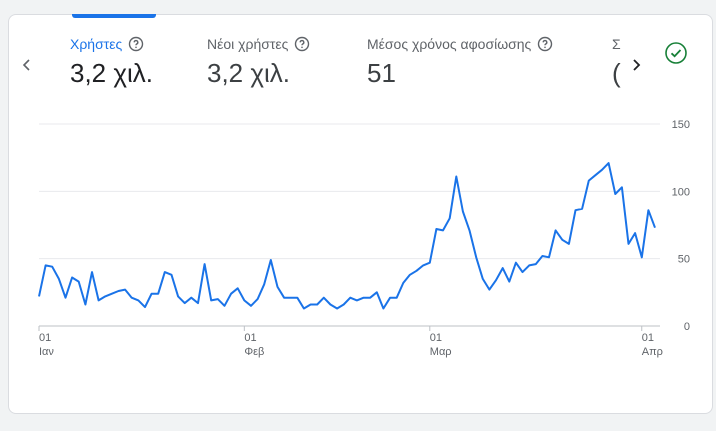 This screenshot has height=431, width=716. Describe the element at coordinates (687, 327) in the screenshot. I see `y-tick-label: 0` at that location.